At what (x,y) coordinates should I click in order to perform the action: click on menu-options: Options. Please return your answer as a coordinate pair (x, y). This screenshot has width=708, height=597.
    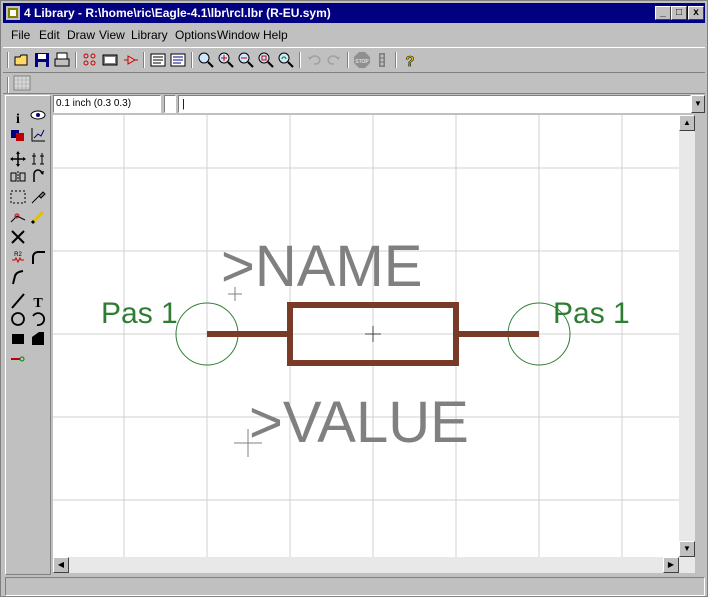
    Looking at the image, I should click on (195, 35).